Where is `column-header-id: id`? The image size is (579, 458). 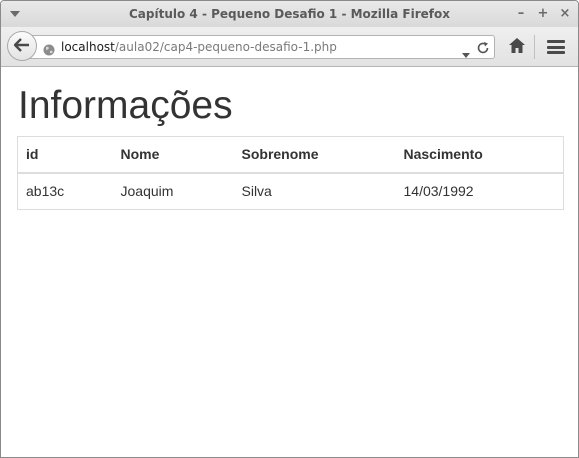 column-header-id: id is located at coordinates (65, 155).